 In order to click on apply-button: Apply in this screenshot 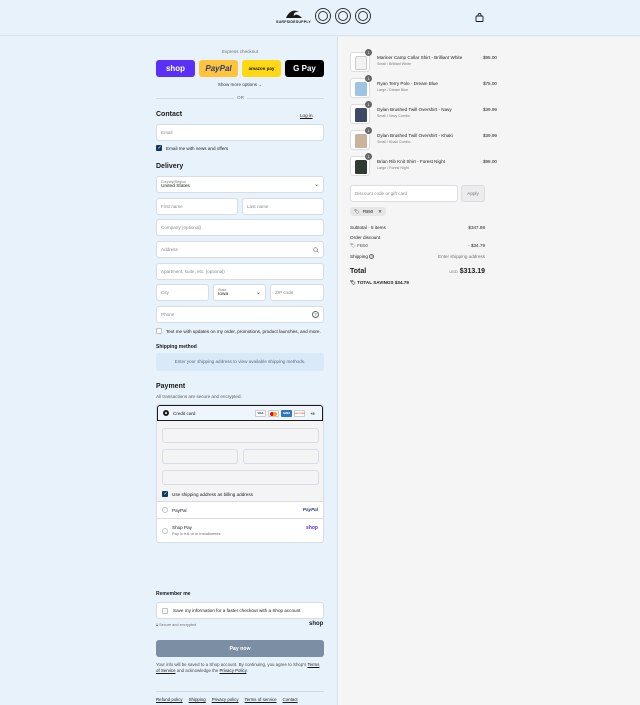, I will do `click(473, 193)`.